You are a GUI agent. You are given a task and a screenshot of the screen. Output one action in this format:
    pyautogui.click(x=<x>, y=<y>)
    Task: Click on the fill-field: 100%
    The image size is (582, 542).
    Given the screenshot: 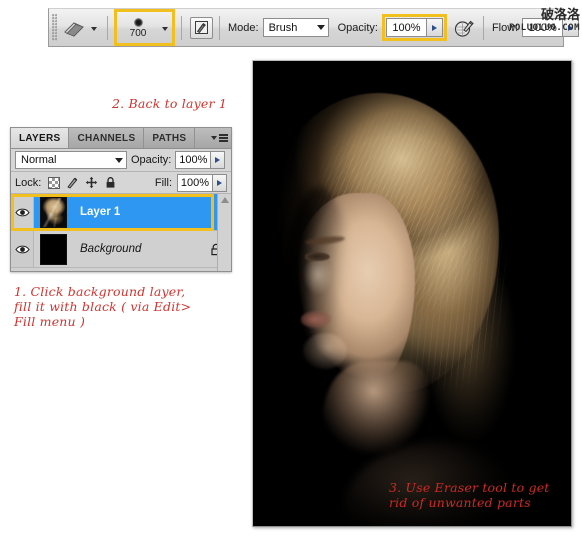 What is the action you would take?
    pyautogui.click(x=202, y=182)
    